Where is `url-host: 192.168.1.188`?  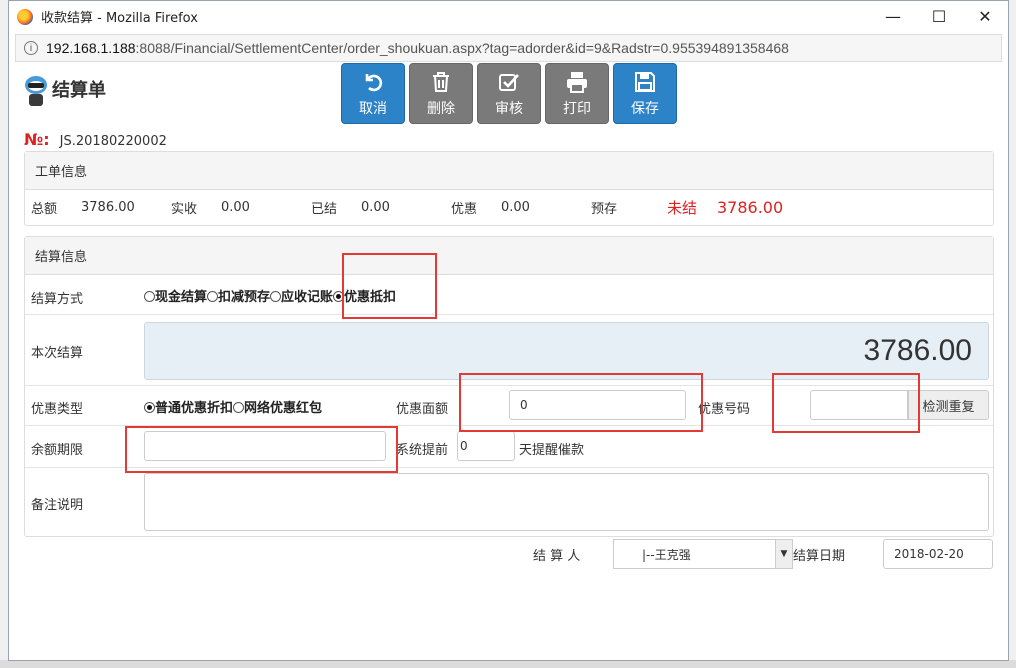 url-host: 192.168.1.188 is located at coordinates (91, 48).